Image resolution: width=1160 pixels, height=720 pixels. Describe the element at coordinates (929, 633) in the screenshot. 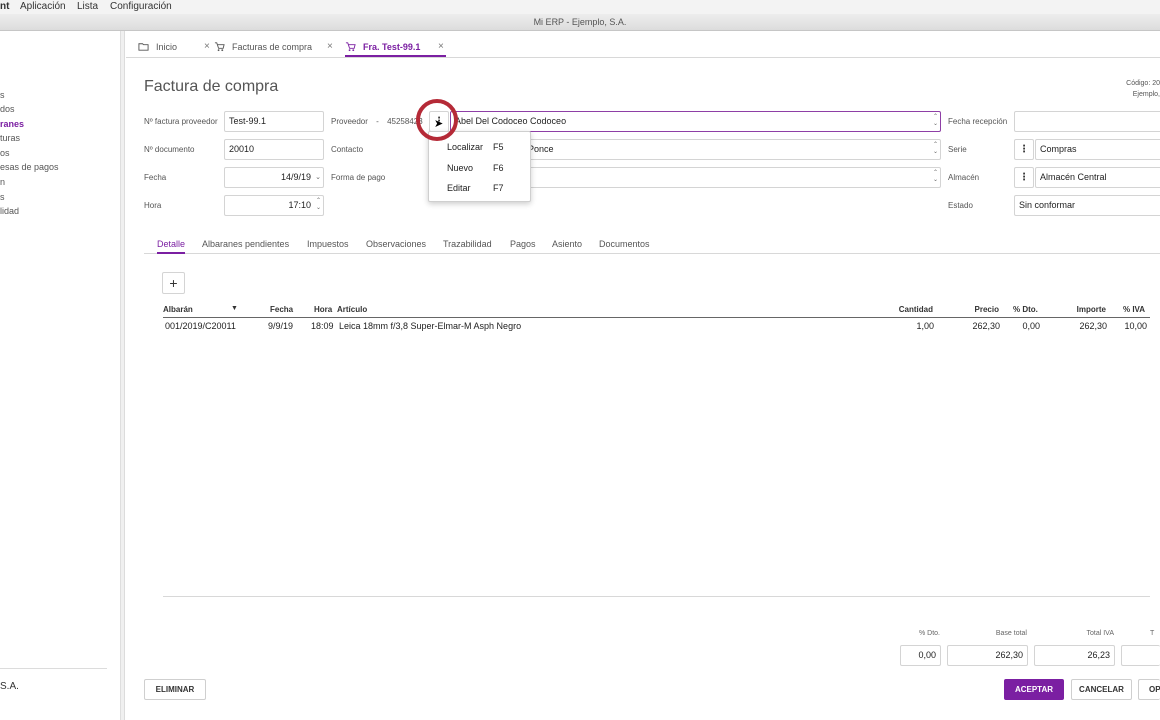

I see `totals-dto-label: % Dto.` at that location.